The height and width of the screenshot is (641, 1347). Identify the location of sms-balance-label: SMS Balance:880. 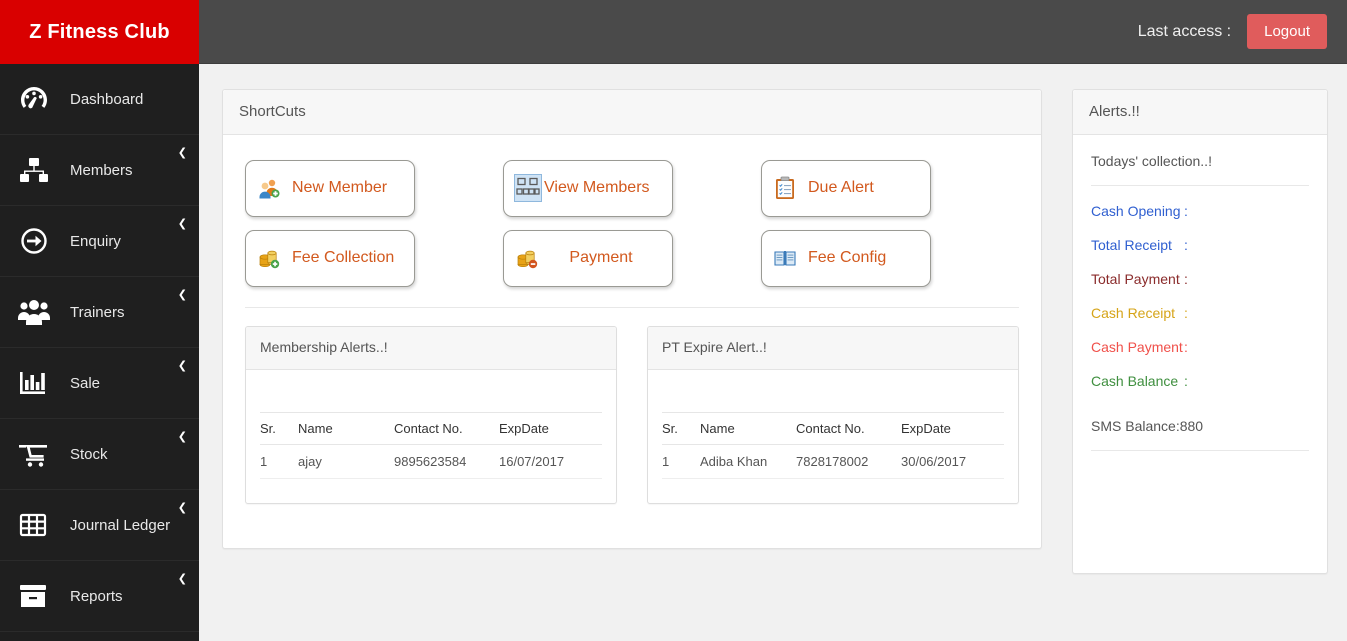
(1147, 426).